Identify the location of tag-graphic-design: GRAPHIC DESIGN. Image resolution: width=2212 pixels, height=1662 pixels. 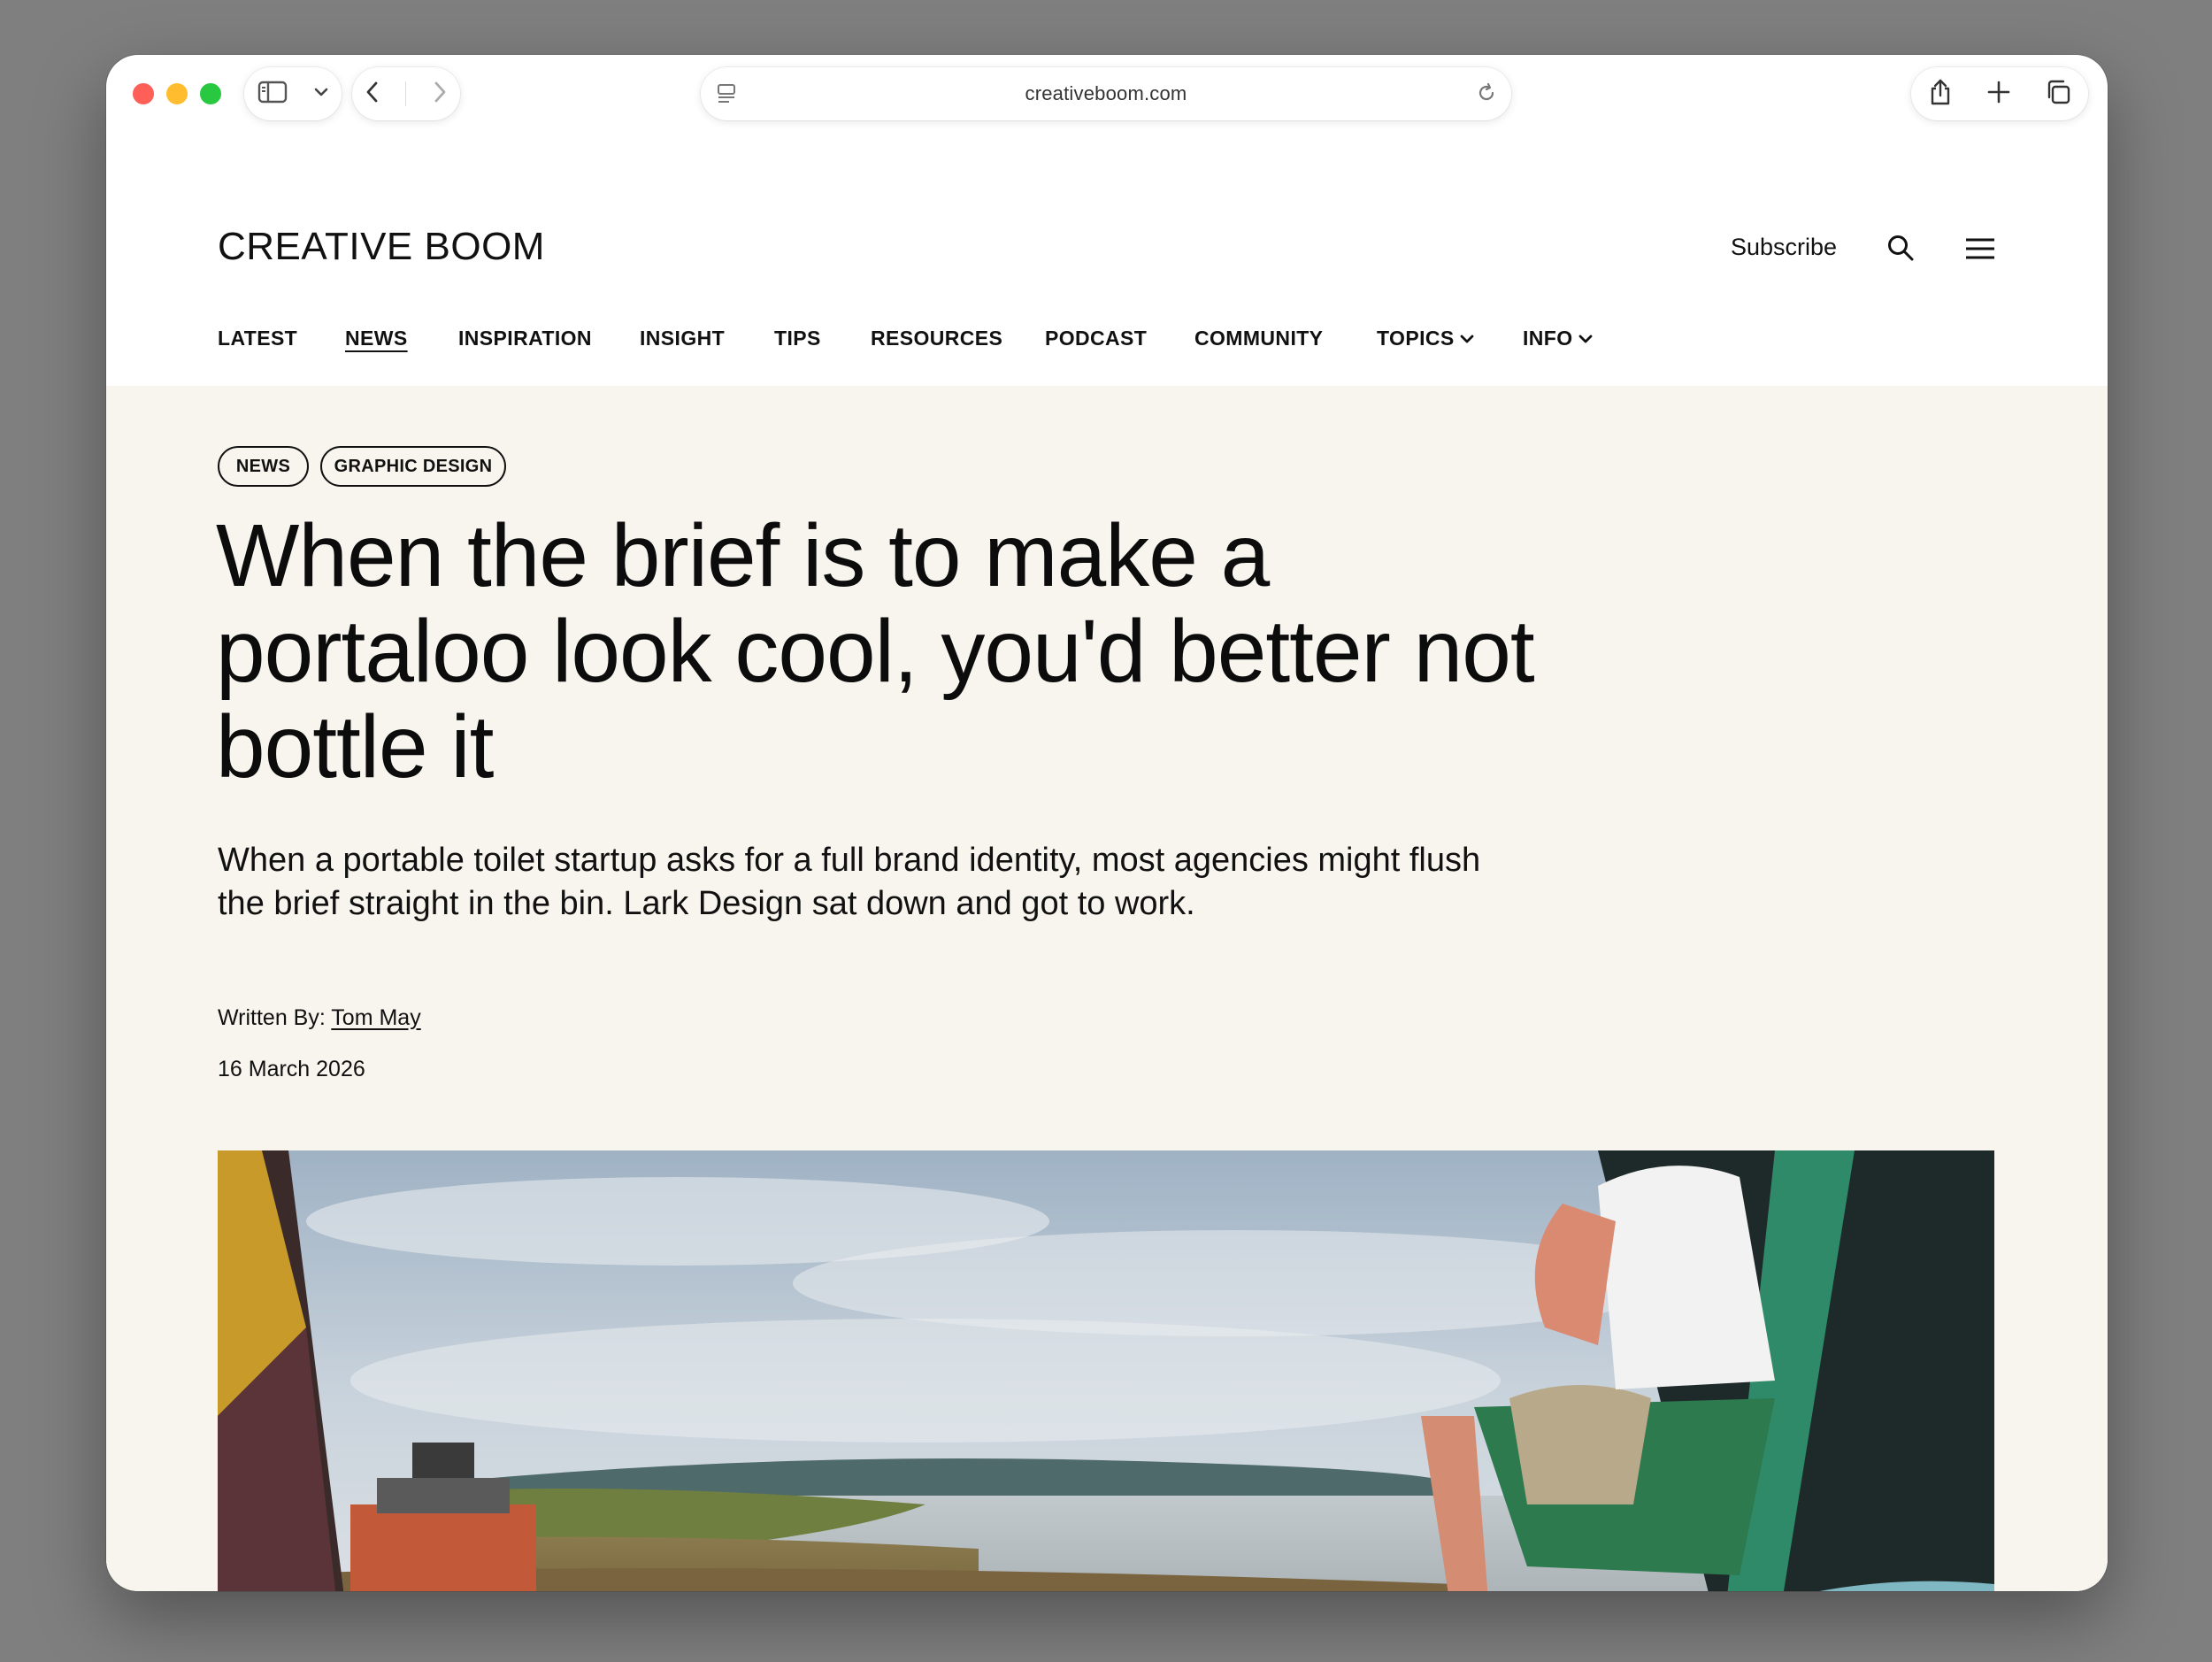
(413, 466).